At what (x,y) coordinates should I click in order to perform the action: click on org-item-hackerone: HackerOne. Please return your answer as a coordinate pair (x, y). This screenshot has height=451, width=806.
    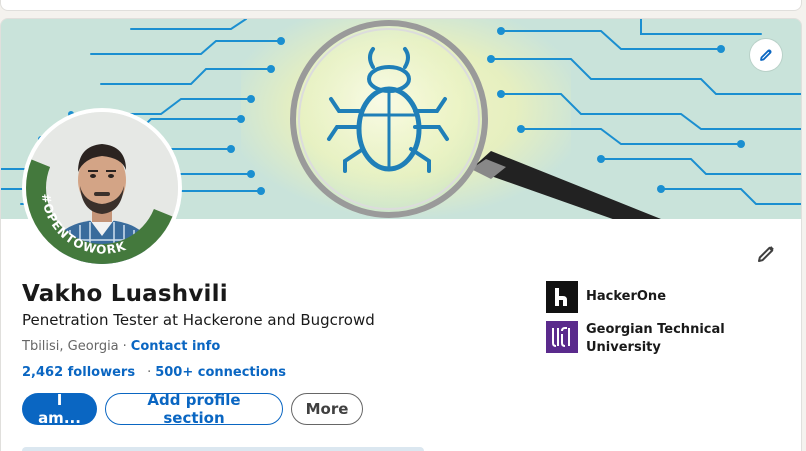
    Looking at the image, I should click on (636, 297).